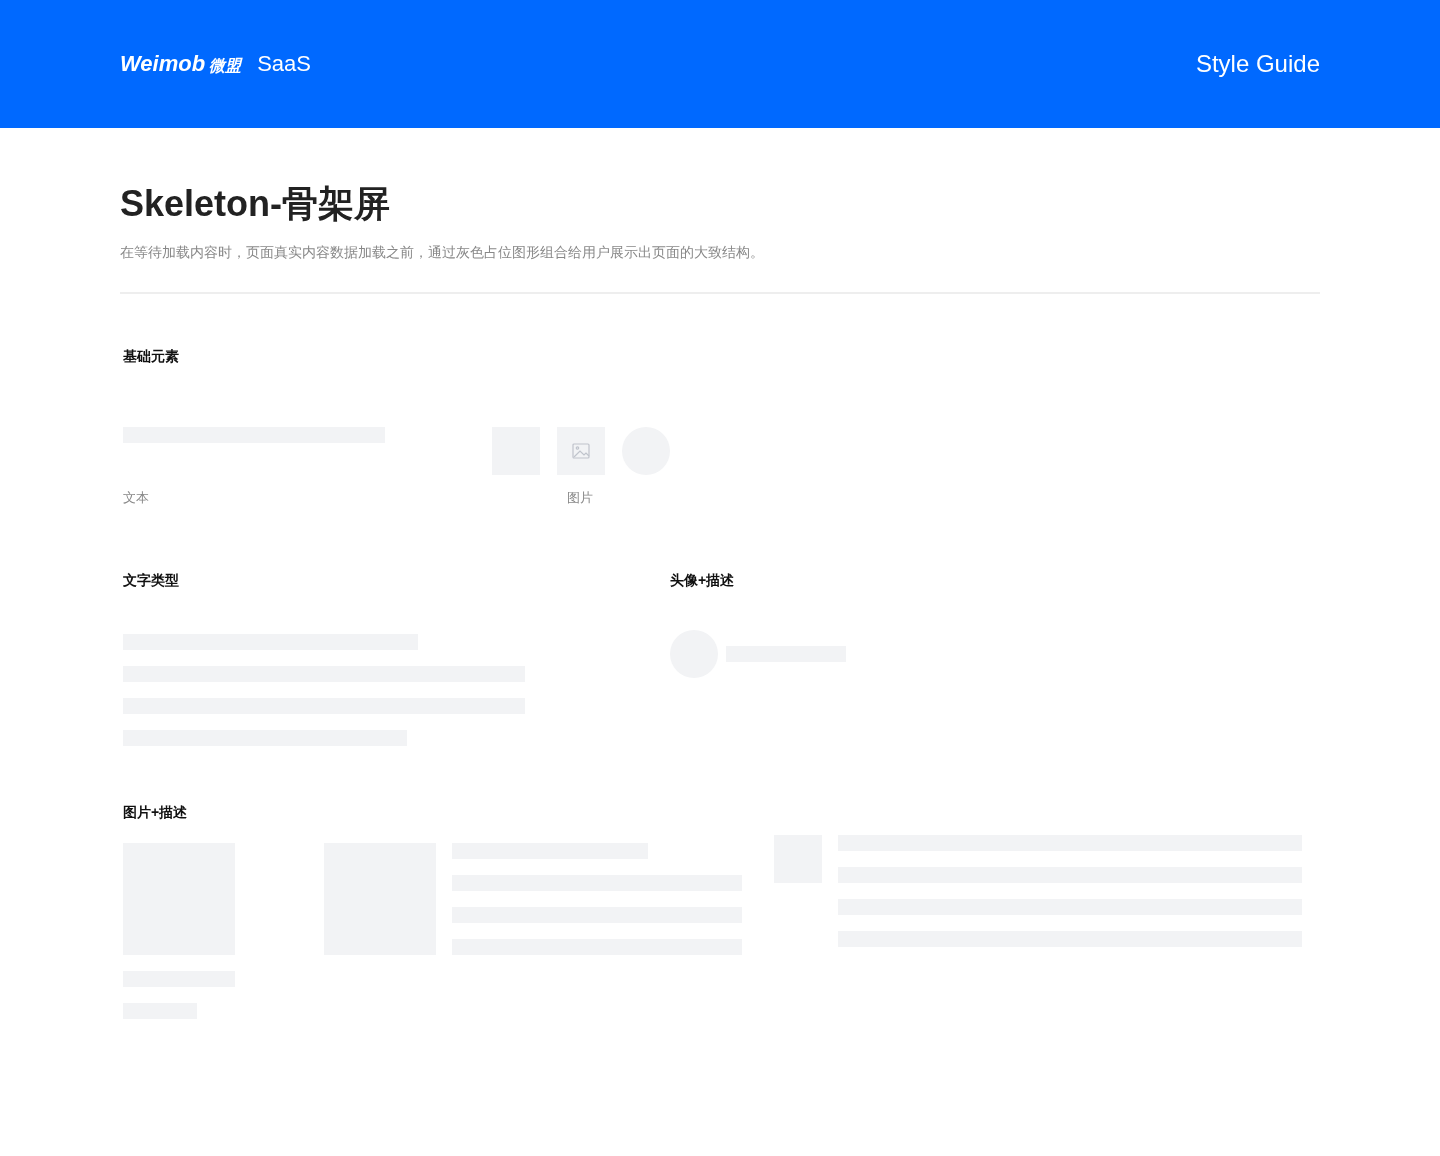 This screenshot has height=1156, width=1440. I want to click on page-title: Skeleton-骨架屏, so click(256, 204).